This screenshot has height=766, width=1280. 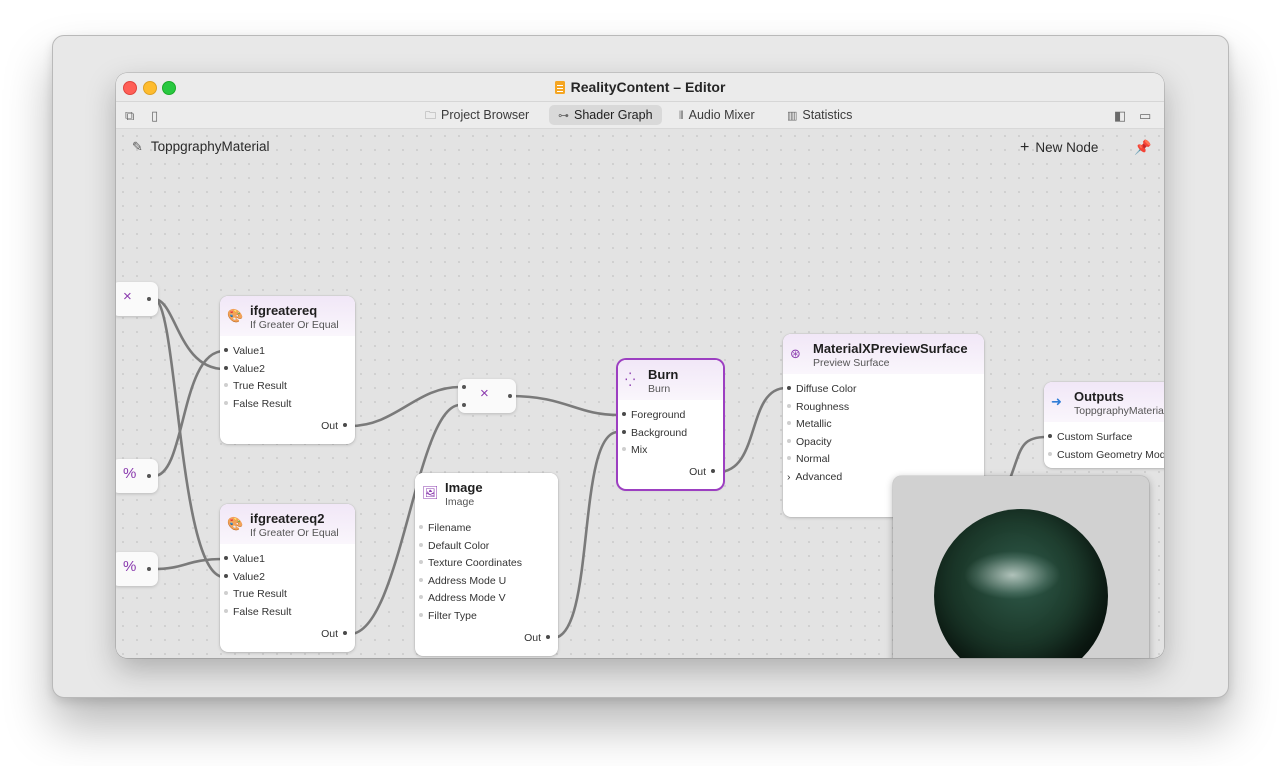 What do you see at coordinates (1145, 116) in the screenshot?
I see `bottom-panel-toggle-icon: ▭` at bounding box center [1145, 116].